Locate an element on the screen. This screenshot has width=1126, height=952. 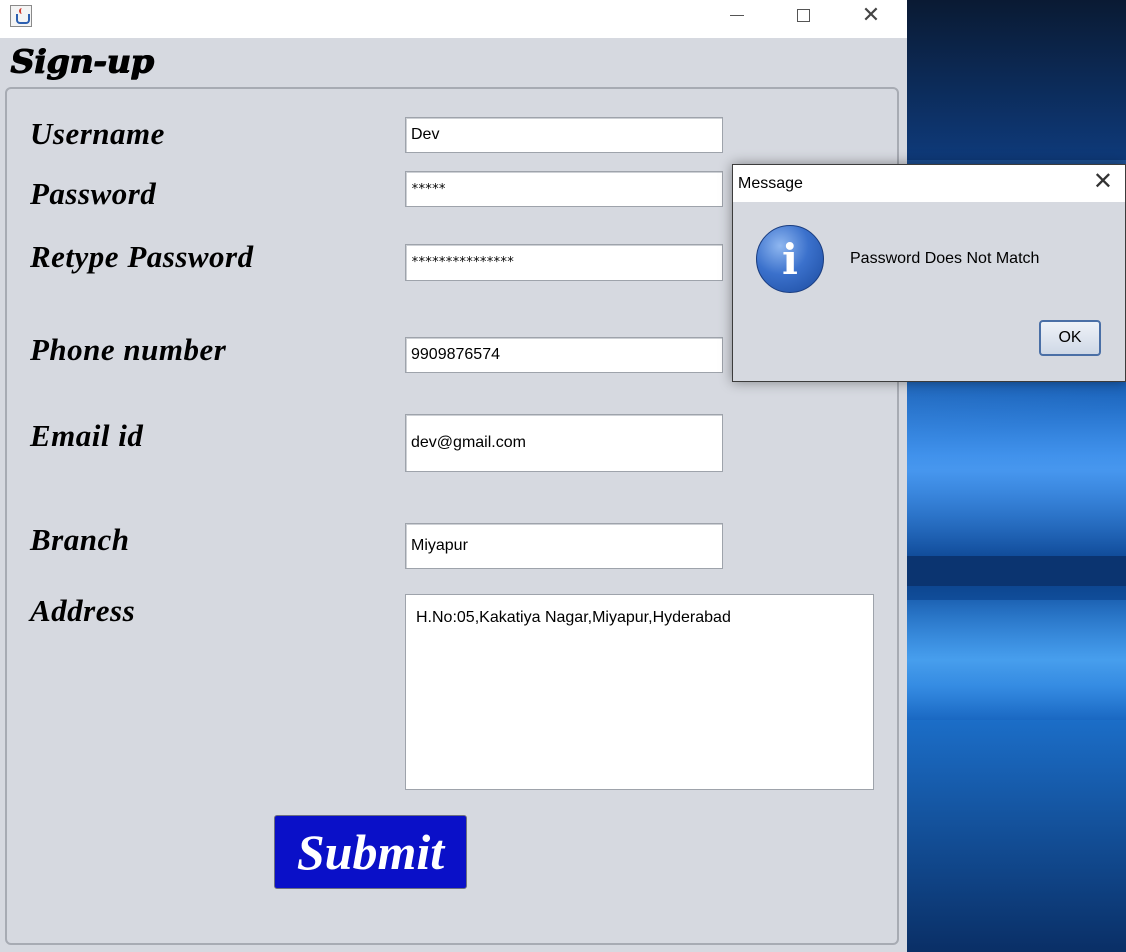
close-button: ✕ is located at coordinates (871, 15).